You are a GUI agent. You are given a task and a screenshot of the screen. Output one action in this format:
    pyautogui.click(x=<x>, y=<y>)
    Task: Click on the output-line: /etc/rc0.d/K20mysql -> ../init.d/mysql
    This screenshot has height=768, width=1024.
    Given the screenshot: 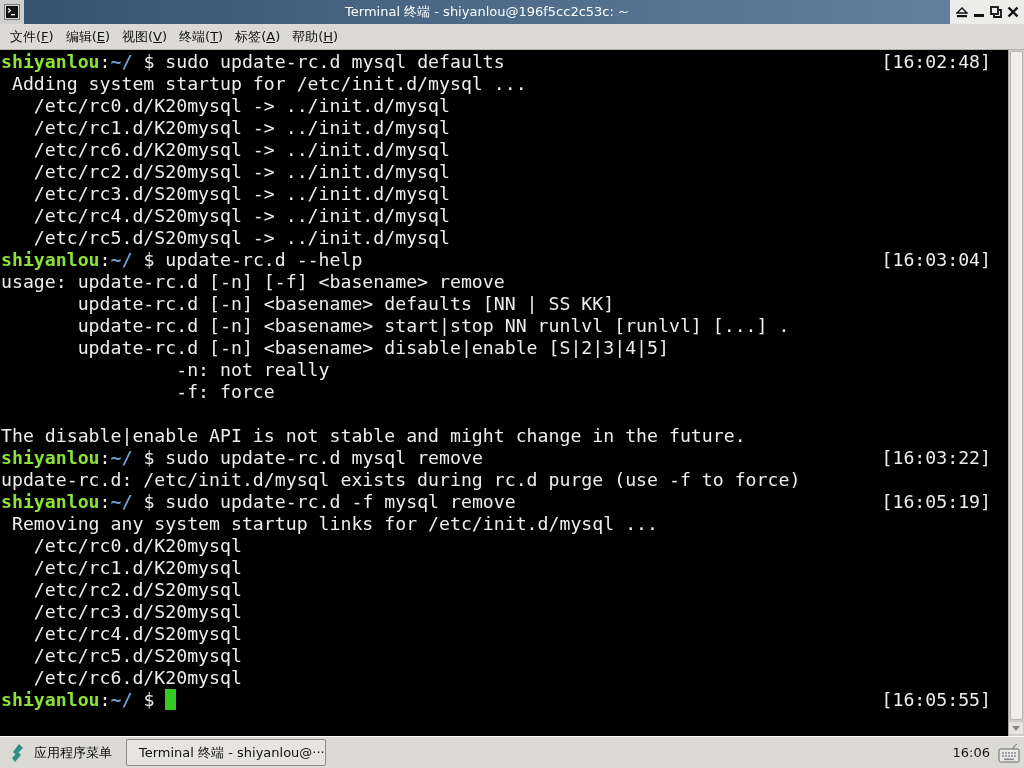 What is the action you would take?
    pyautogui.click(x=241, y=106)
    